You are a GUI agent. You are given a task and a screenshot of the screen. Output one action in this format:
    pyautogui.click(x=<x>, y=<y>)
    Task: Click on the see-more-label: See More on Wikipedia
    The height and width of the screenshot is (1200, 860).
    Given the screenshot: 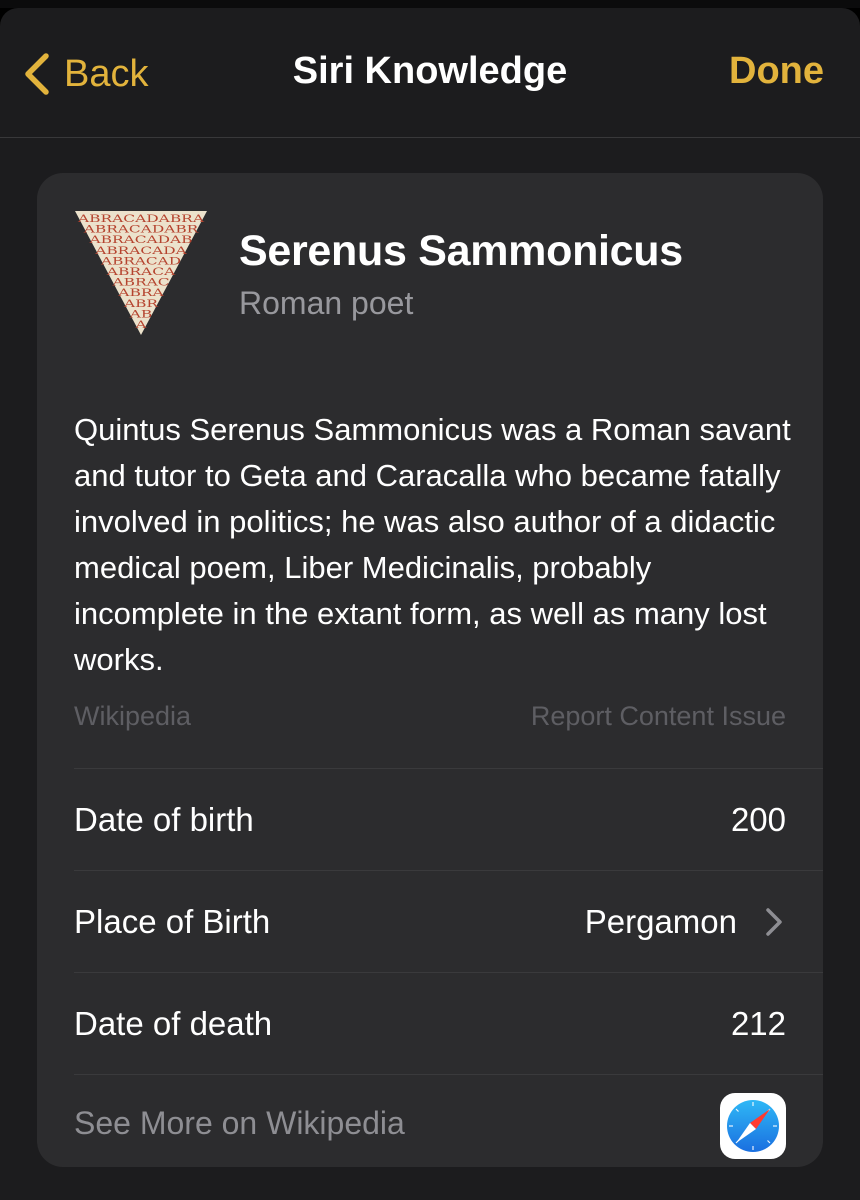 What is the action you would take?
    pyautogui.click(x=239, y=1123)
    